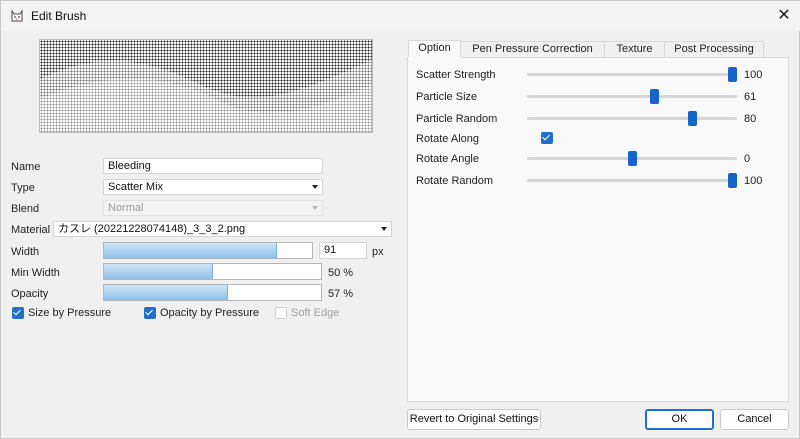  What do you see at coordinates (632, 96) in the screenshot?
I see `particle-size-track` at bounding box center [632, 96].